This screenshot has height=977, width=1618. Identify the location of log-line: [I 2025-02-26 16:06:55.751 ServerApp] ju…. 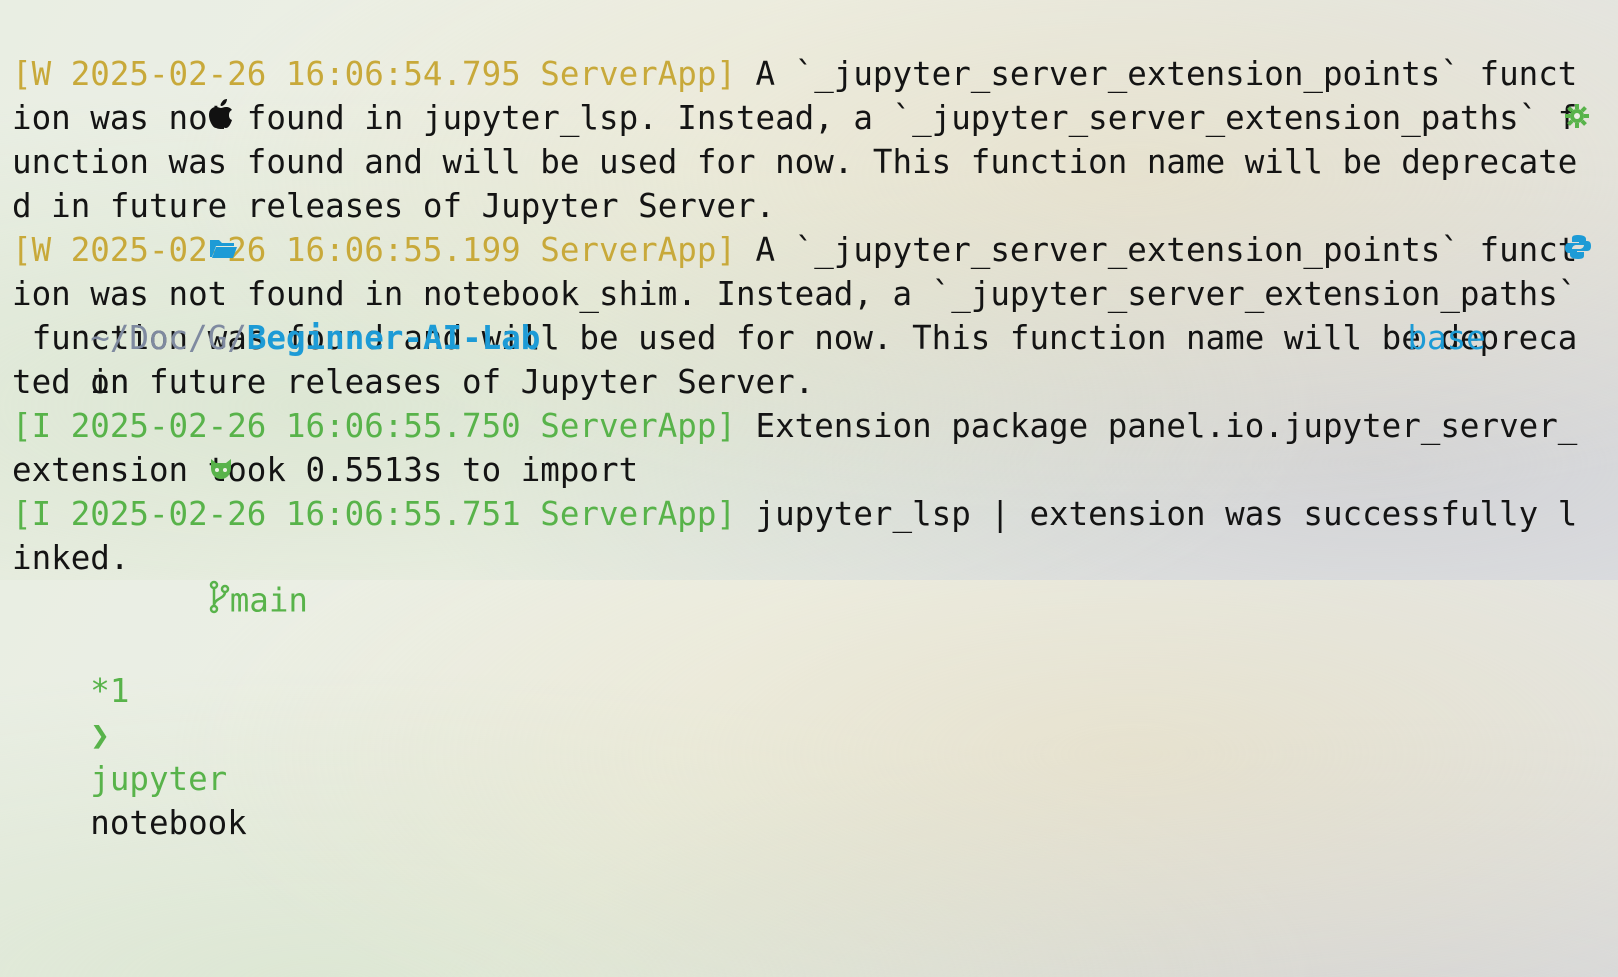
(815, 514).